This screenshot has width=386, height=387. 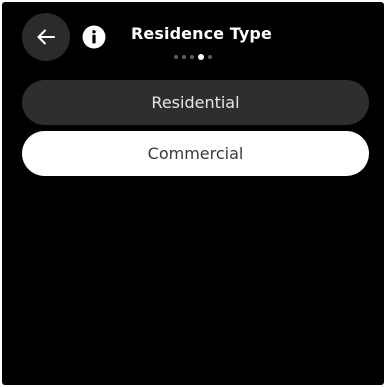 What do you see at coordinates (94, 37) in the screenshot?
I see `info-icon` at bounding box center [94, 37].